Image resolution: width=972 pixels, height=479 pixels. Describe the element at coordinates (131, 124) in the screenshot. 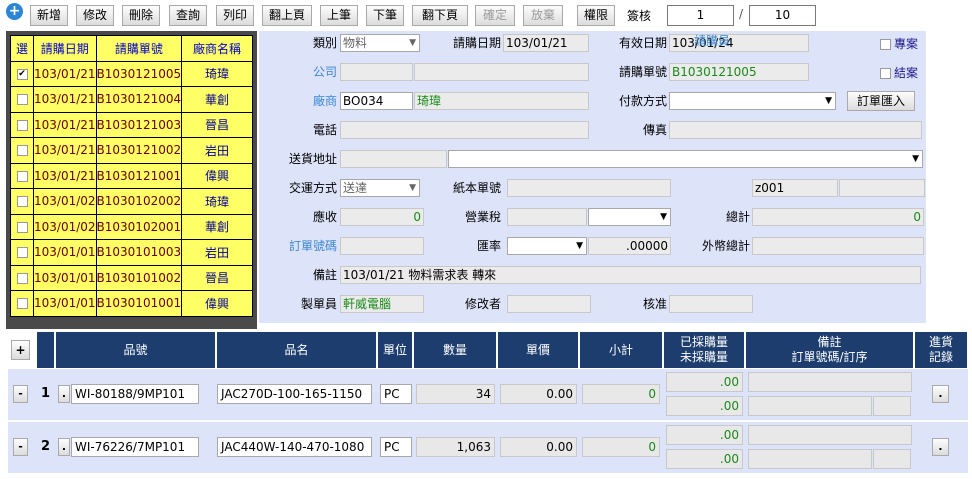

I see `list-row: 103/01/21 B1030121003 晉昌` at that location.